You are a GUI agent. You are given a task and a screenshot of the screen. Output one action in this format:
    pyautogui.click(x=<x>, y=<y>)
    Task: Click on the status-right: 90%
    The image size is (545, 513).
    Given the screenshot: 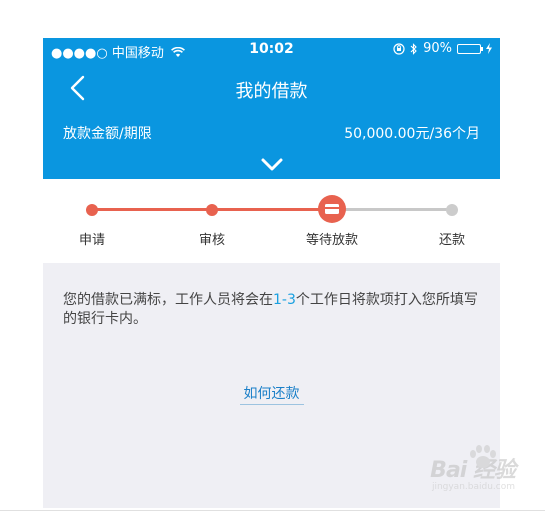 What is the action you would take?
    pyautogui.click(x=442, y=48)
    